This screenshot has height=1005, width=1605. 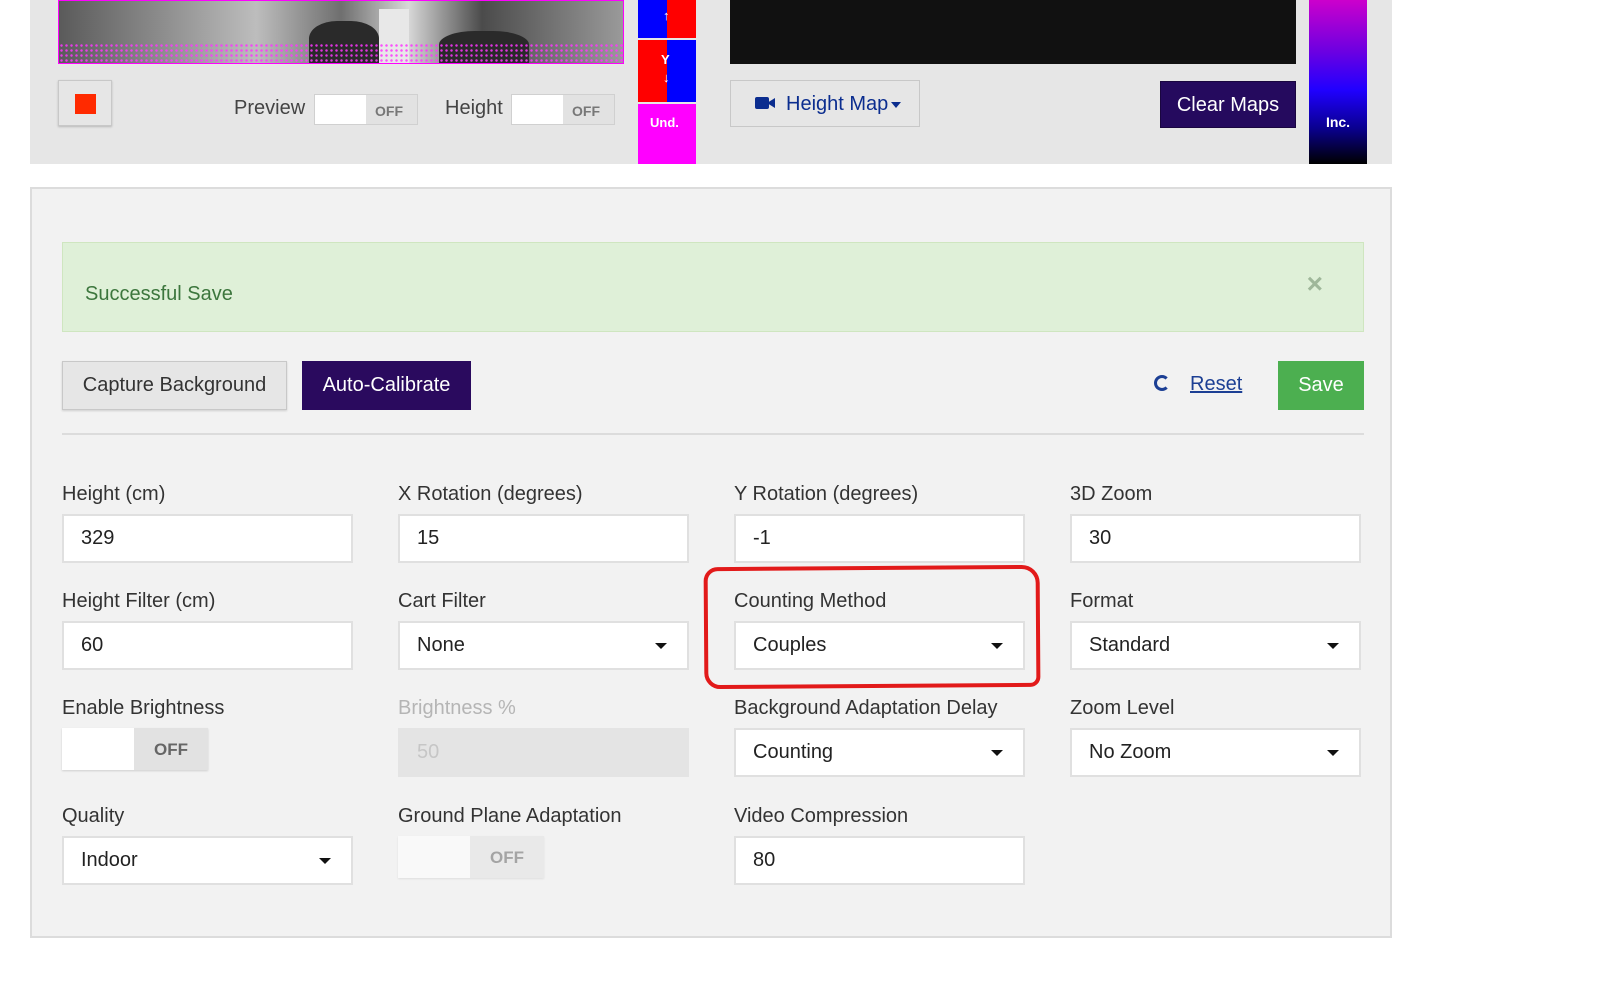 What do you see at coordinates (135, 749) in the screenshot?
I see `enable-brightness-toggle: OFF` at bounding box center [135, 749].